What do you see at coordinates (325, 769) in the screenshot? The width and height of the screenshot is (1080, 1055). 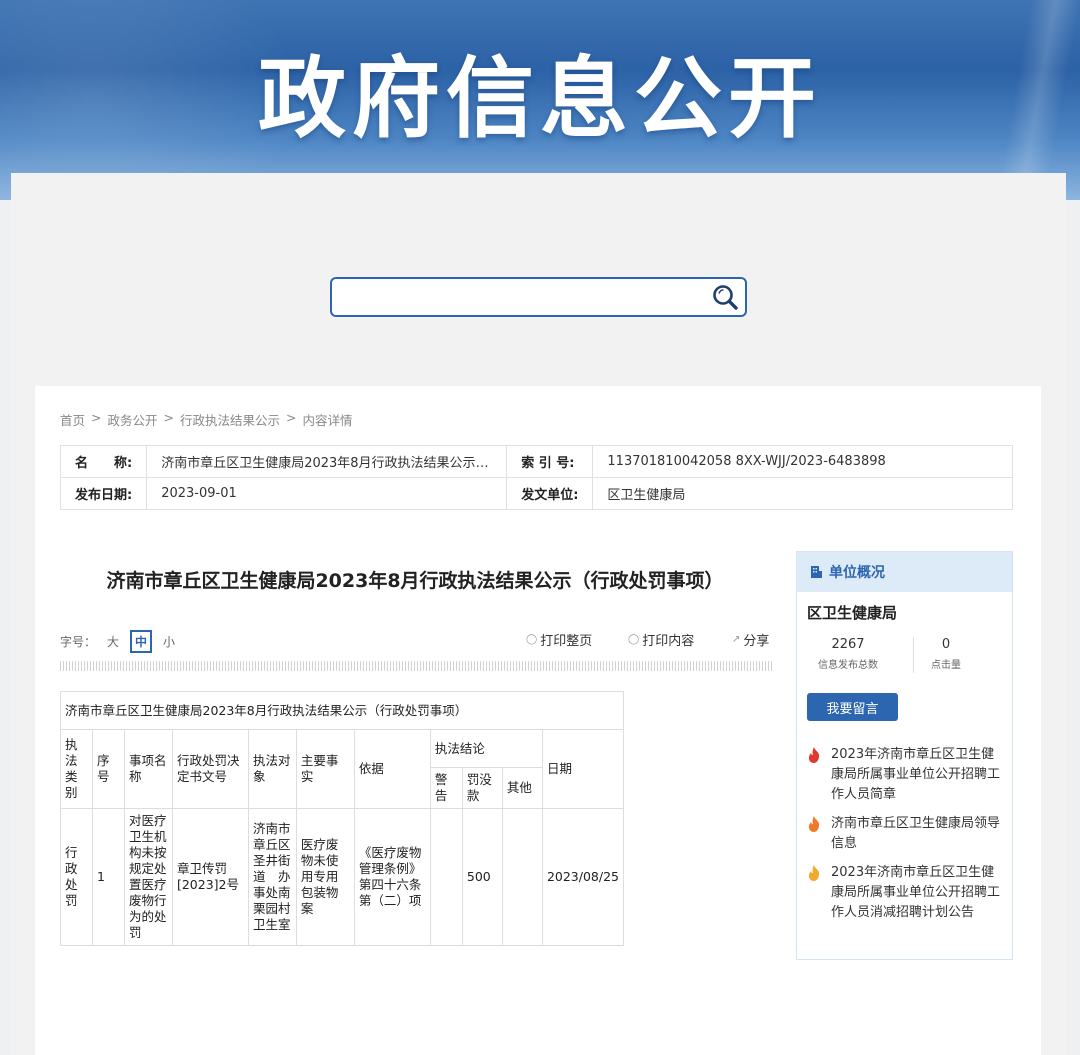 I see `th-facts: 主要事实` at bounding box center [325, 769].